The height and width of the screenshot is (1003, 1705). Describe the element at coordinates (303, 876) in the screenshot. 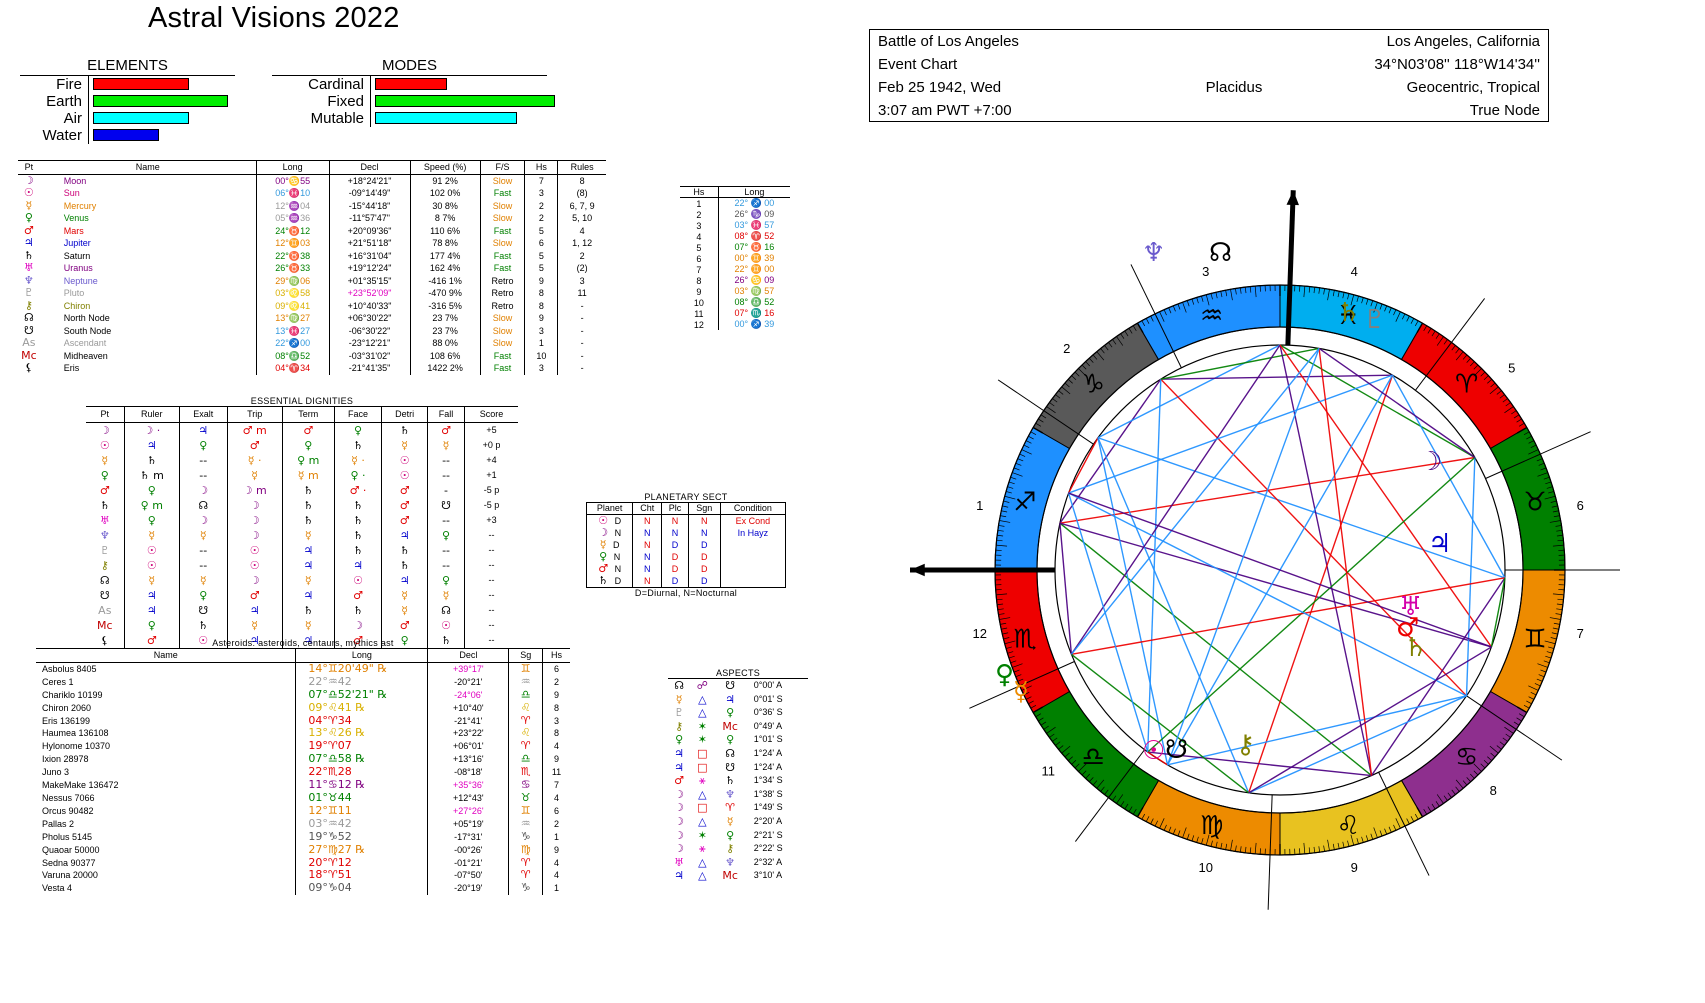

I see `table-row: Varuna 20000 18°♈51 -07°50' ♈ 4` at that location.